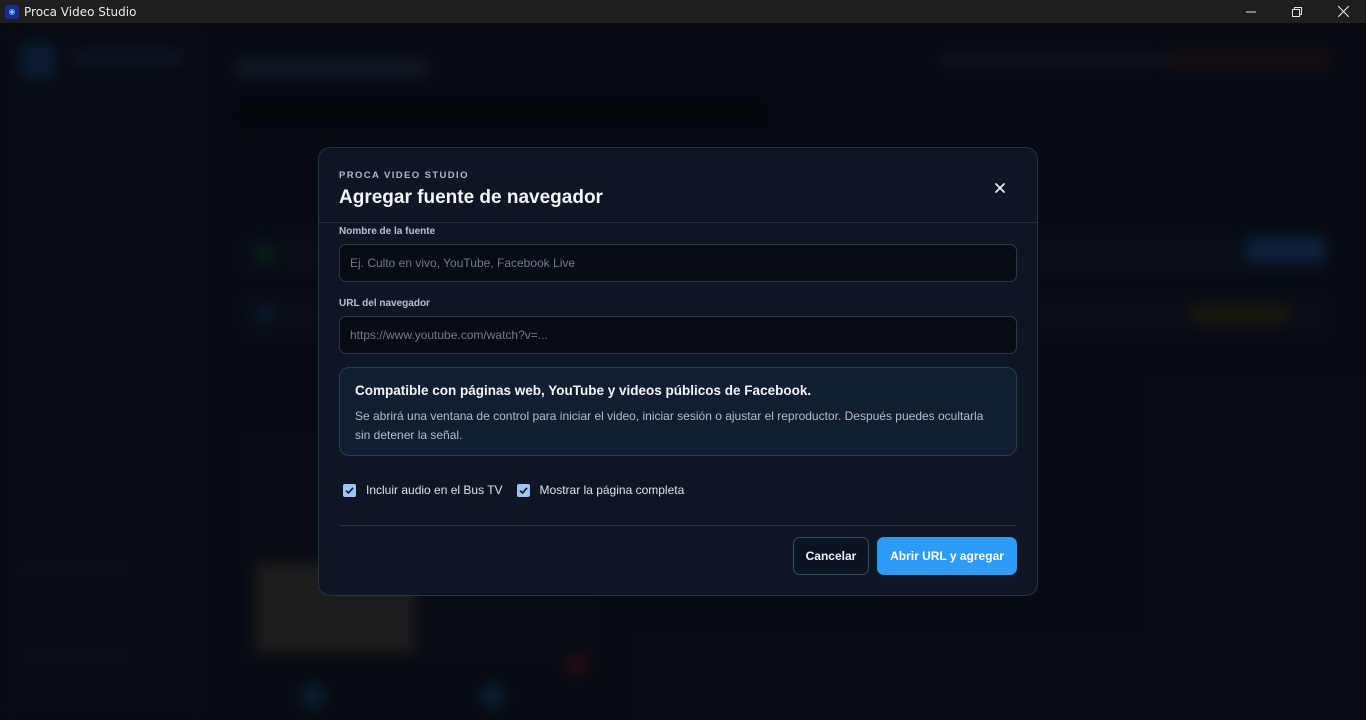 The image size is (1366, 720). I want to click on close-window-icon, so click(1343, 11).